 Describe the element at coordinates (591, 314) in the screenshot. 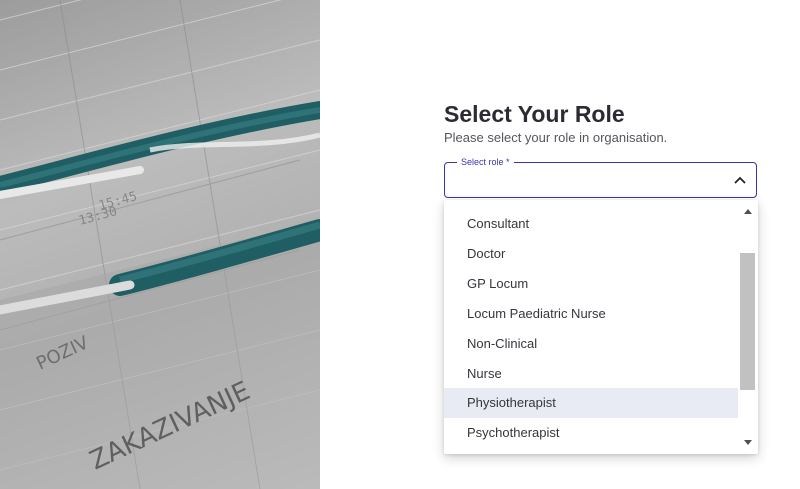

I see `role-option-locum-paediatric-nurse: Locum Paediatric Nurse` at that location.